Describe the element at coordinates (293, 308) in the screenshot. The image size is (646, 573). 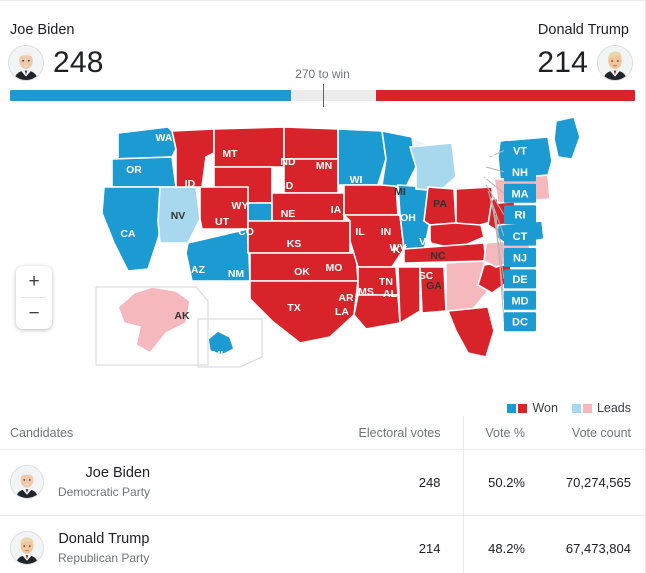
I see `state-label-tx: TX` at that location.